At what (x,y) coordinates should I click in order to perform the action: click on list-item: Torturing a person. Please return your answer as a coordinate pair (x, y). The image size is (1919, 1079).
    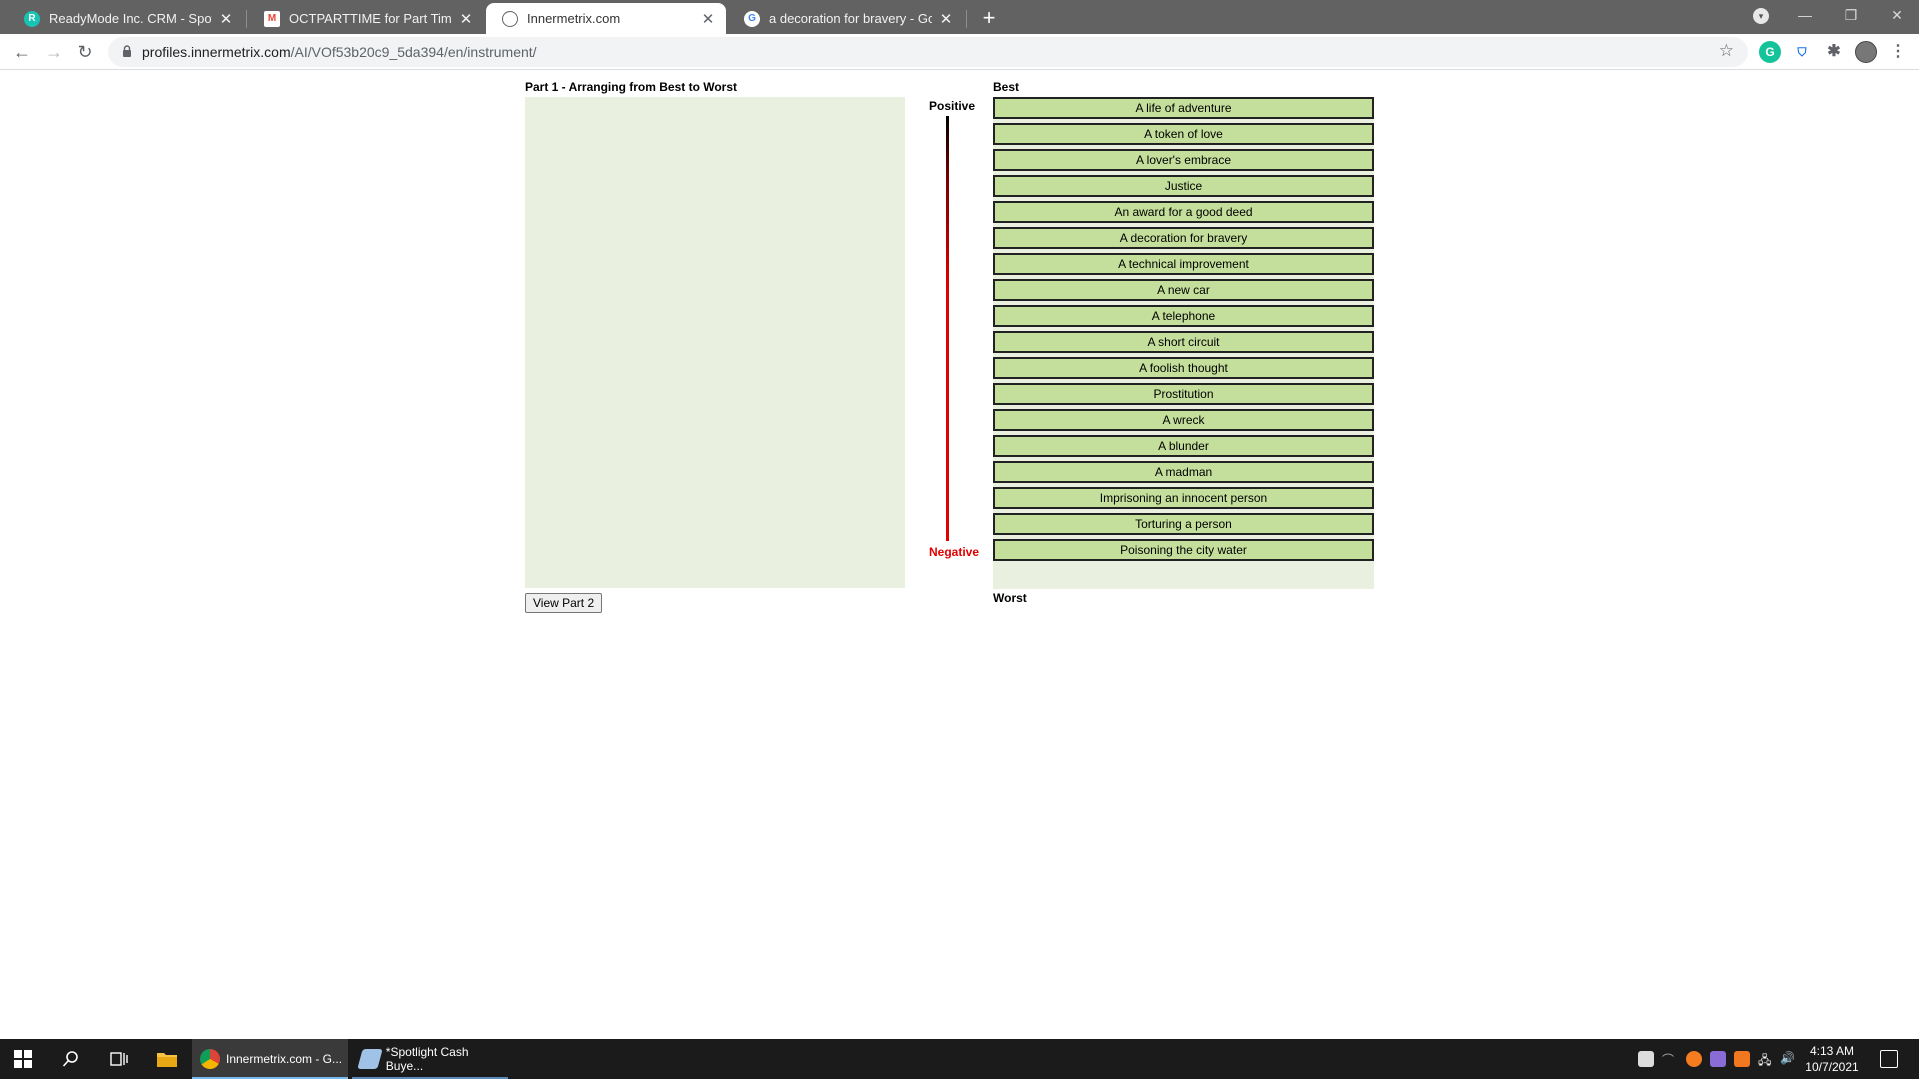
    Looking at the image, I should click on (1183, 524).